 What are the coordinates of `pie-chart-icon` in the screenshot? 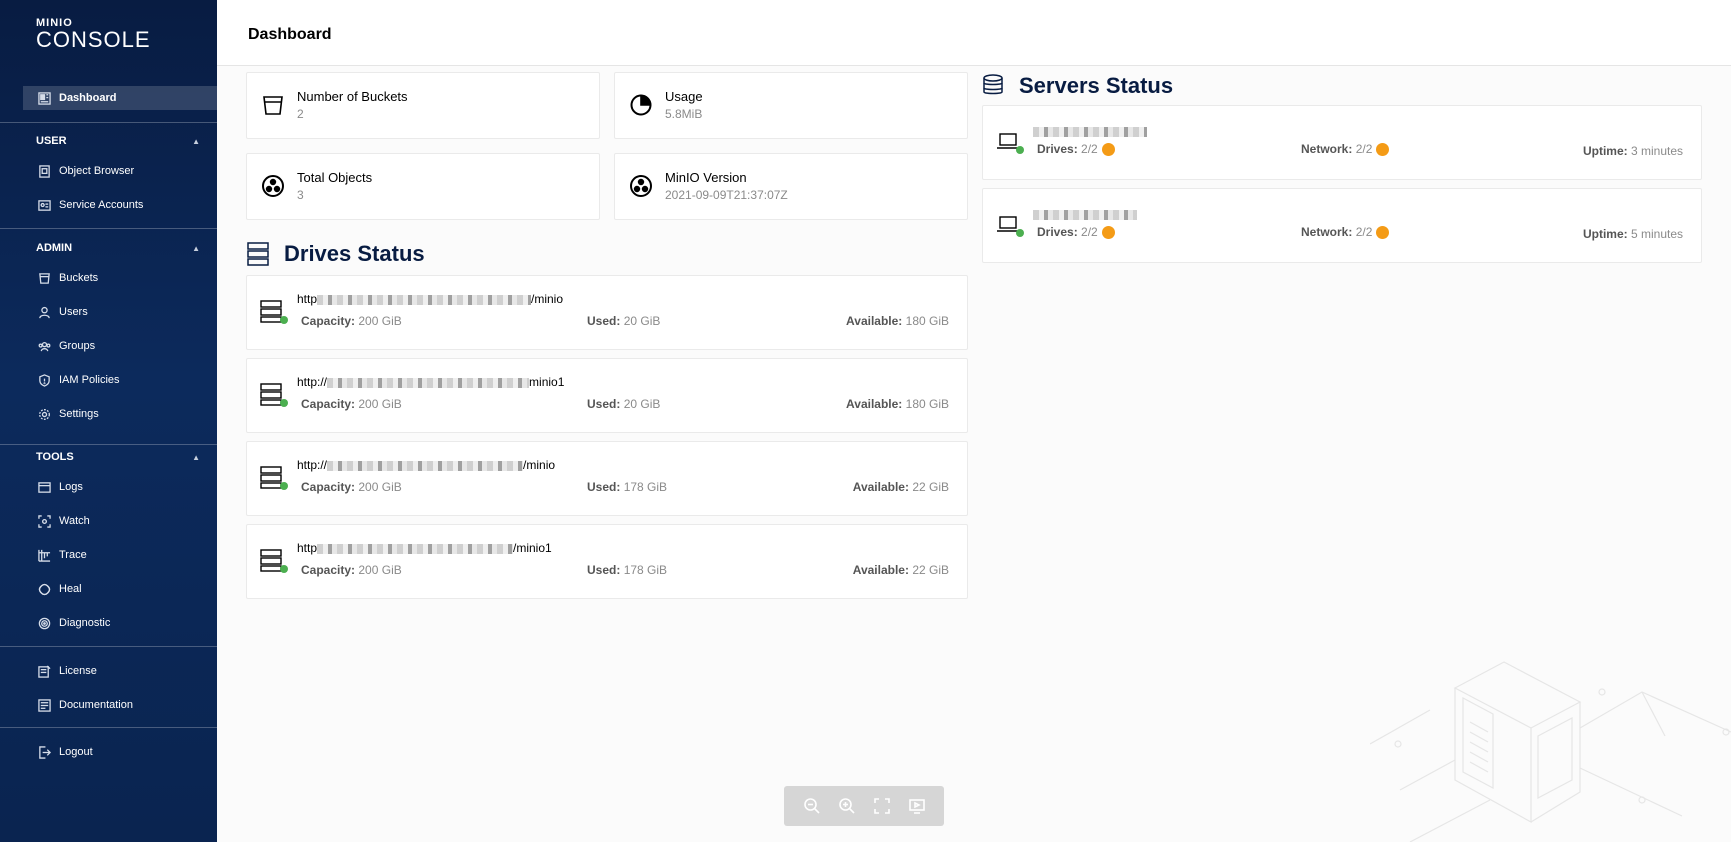 It's located at (642, 106).